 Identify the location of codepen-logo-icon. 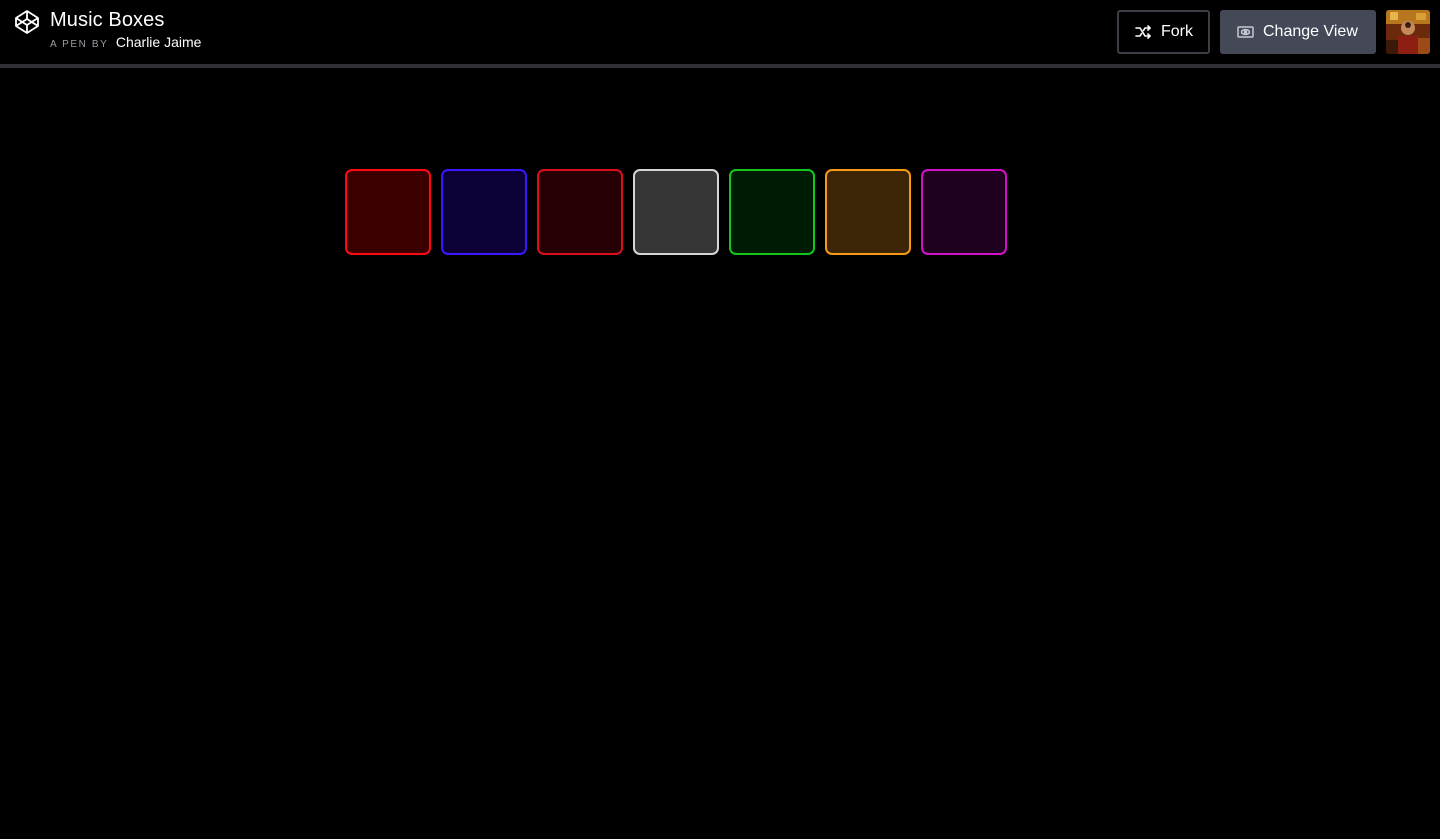
(27, 22).